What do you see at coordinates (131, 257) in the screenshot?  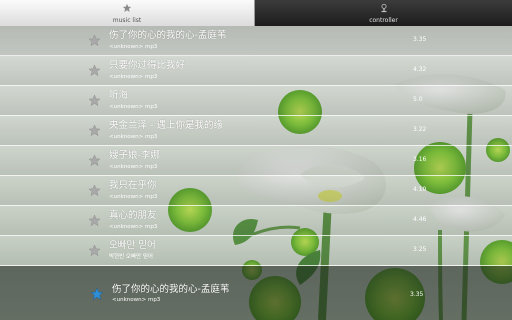 I see `song-subtitle: 박현빈 오빠만 믿어` at bounding box center [131, 257].